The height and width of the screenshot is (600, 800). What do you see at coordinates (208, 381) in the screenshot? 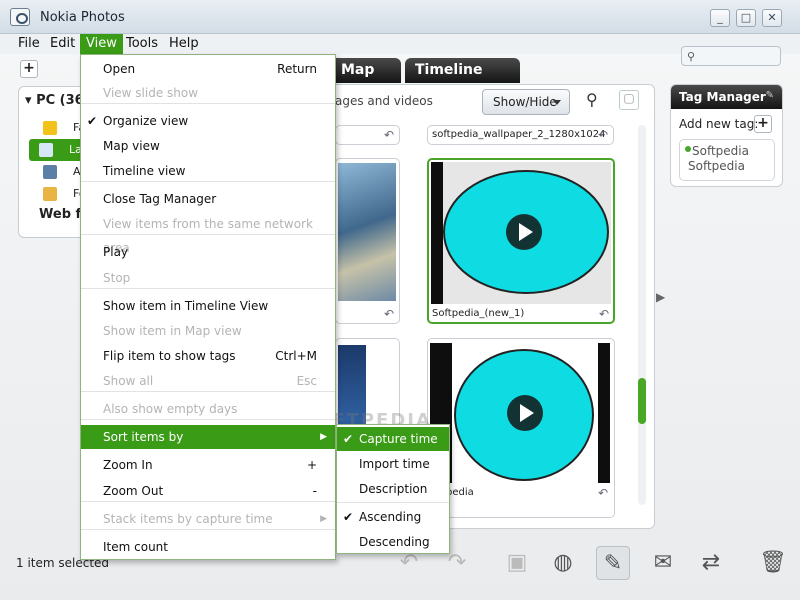
I see `view-menu-item: Show all Esc` at bounding box center [208, 381].